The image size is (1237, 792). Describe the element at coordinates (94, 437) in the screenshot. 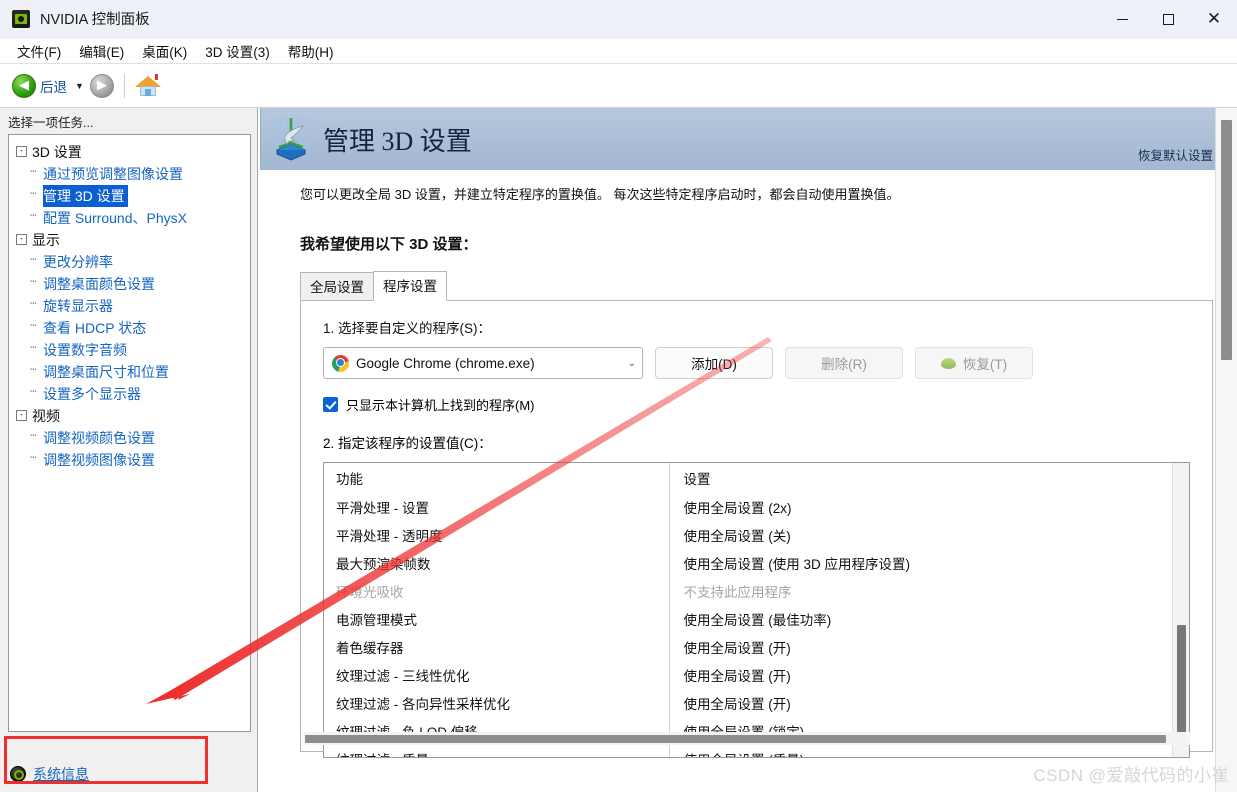

I see `sidebar-item-adjust-video-color: 调整视频颜色设置` at that location.